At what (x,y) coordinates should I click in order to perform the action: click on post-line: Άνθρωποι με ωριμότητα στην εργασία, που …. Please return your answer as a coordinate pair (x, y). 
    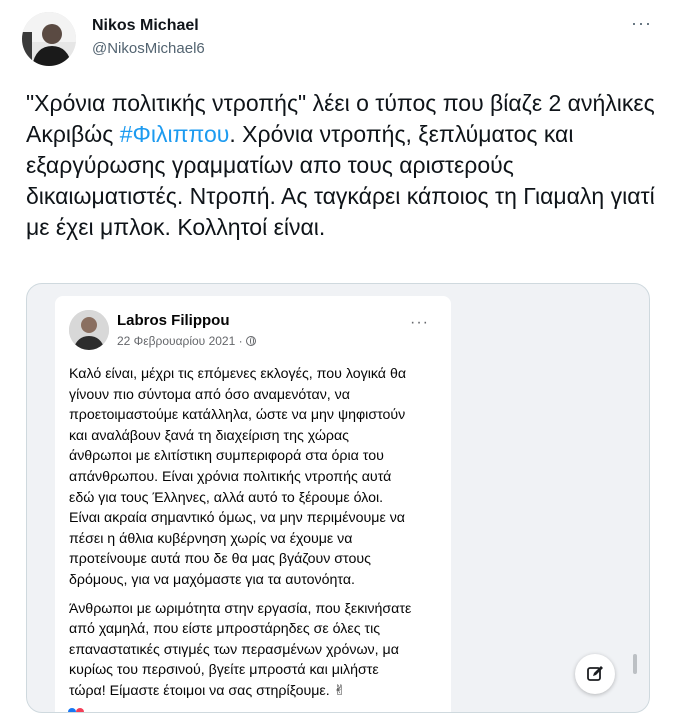
    Looking at the image, I should click on (240, 608).